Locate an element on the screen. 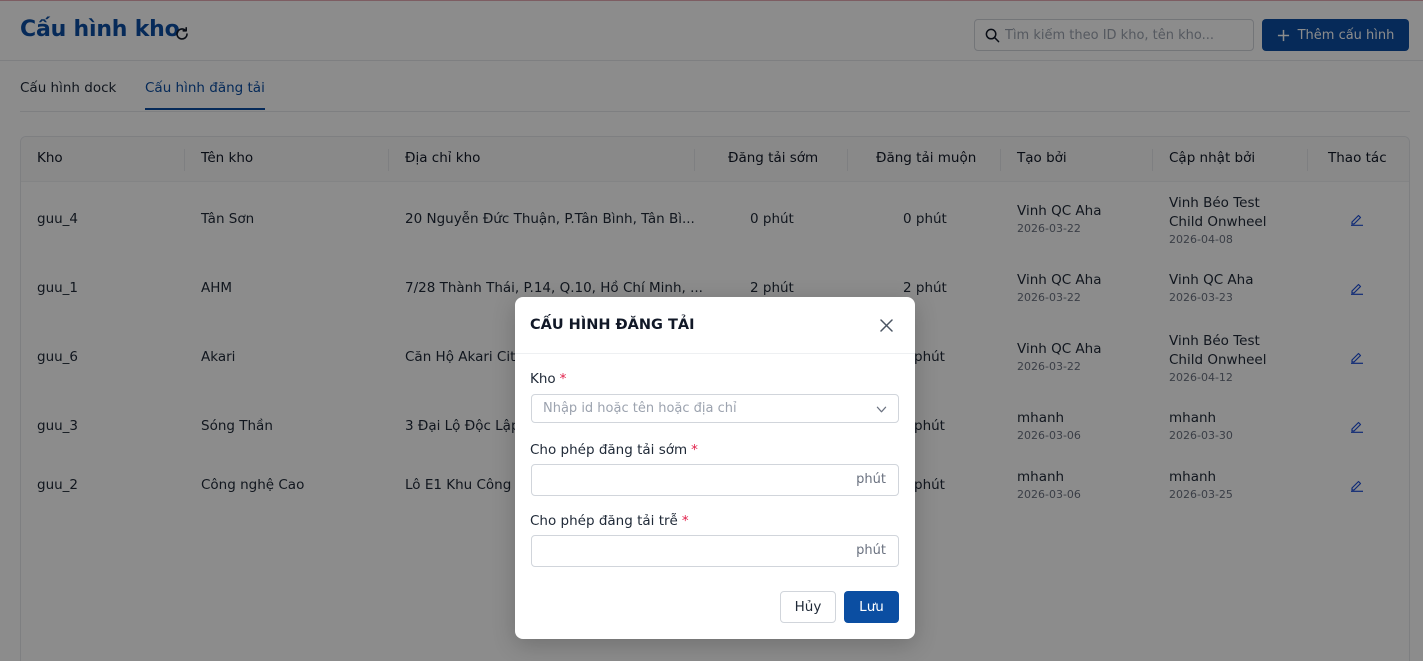 This screenshot has width=1423, height=661. modal-title: CẤU HÌNH ĐĂNG TẢI is located at coordinates (612, 325).